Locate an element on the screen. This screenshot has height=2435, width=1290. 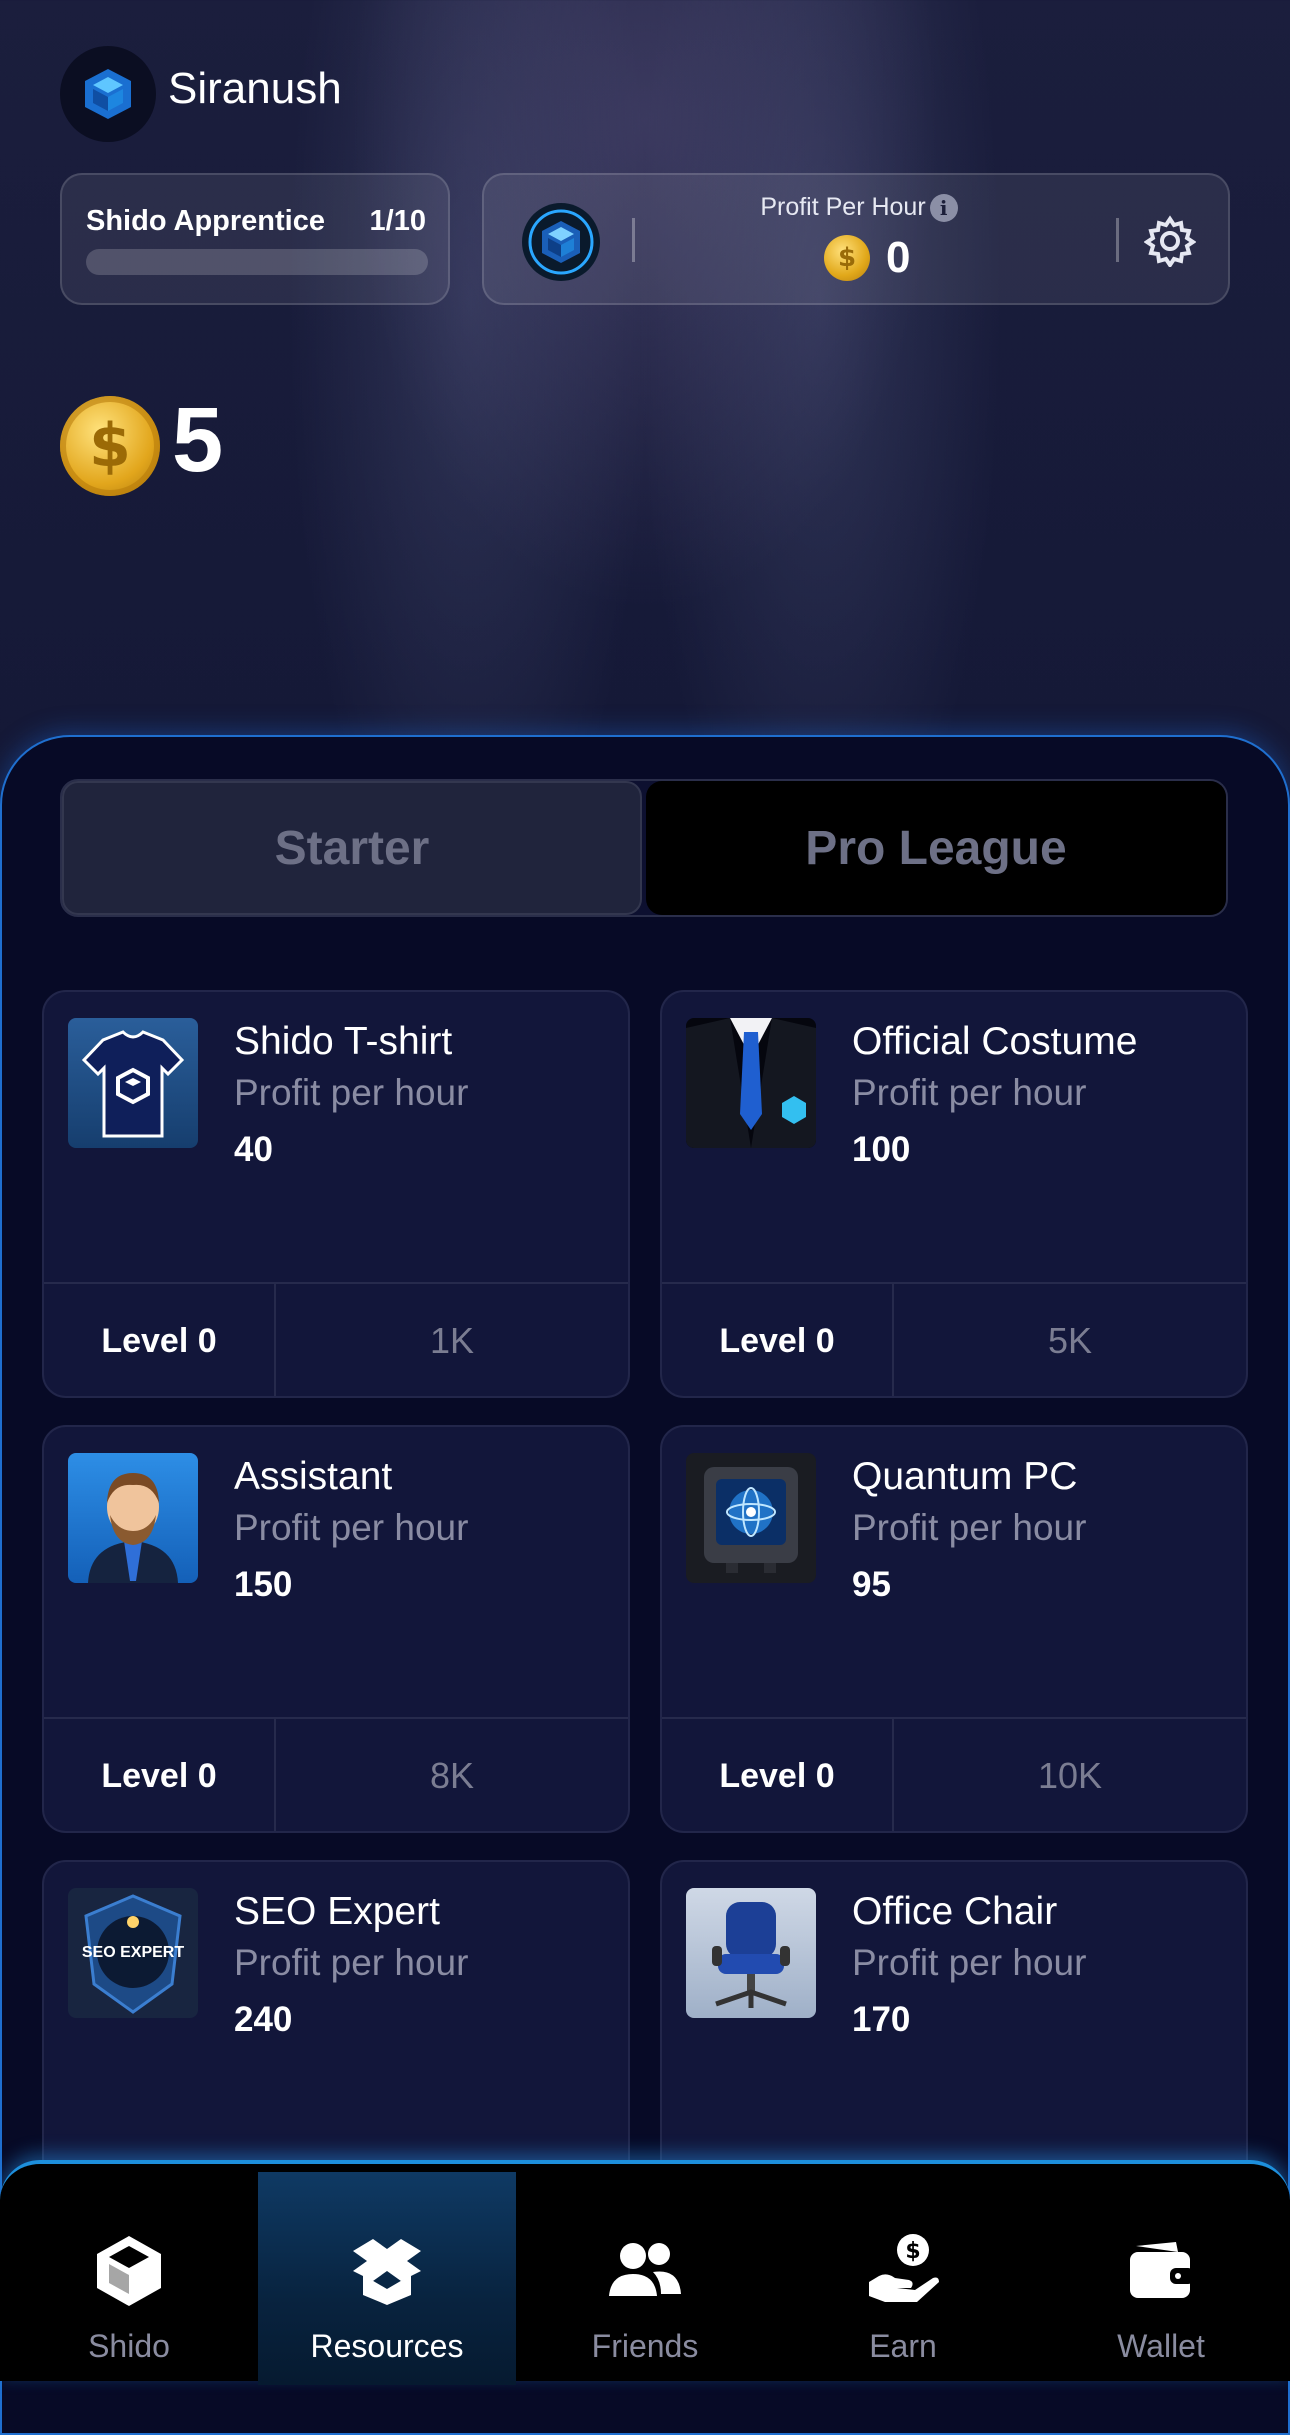
profit-per-hour-value: 0 is located at coordinates (898, 257).